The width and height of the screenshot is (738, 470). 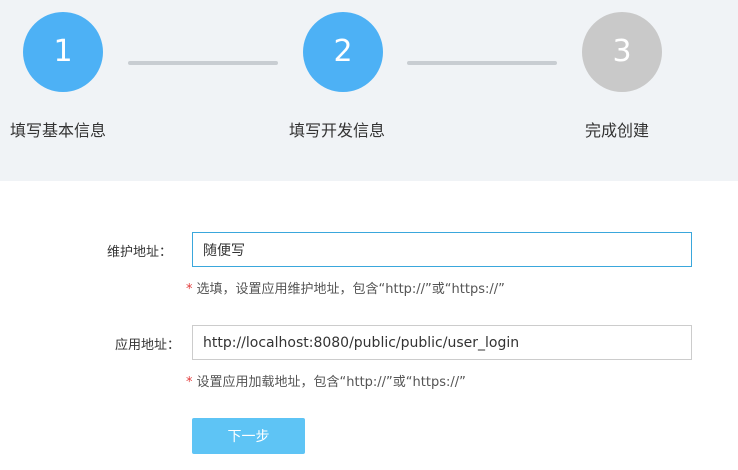 I want to click on maintenance-url-label: 维护地址：, so click(x=139, y=252).